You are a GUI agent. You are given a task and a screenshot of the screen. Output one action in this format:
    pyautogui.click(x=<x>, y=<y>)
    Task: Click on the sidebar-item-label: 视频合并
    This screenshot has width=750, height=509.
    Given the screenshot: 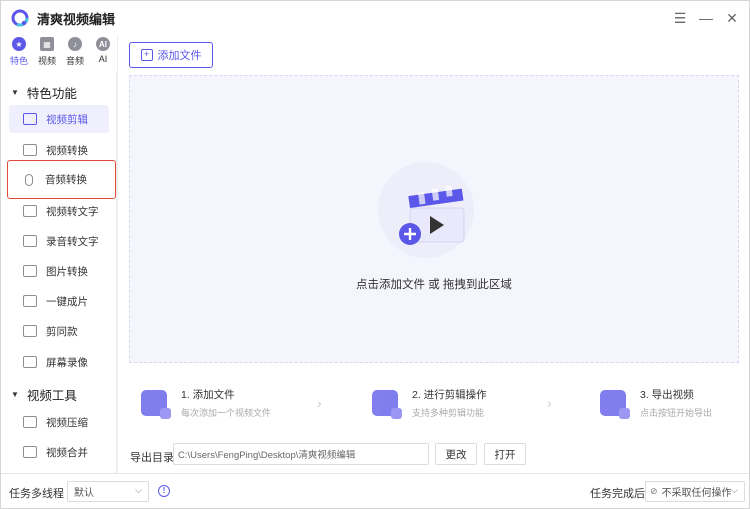 What is the action you would take?
    pyautogui.click(x=67, y=452)
    